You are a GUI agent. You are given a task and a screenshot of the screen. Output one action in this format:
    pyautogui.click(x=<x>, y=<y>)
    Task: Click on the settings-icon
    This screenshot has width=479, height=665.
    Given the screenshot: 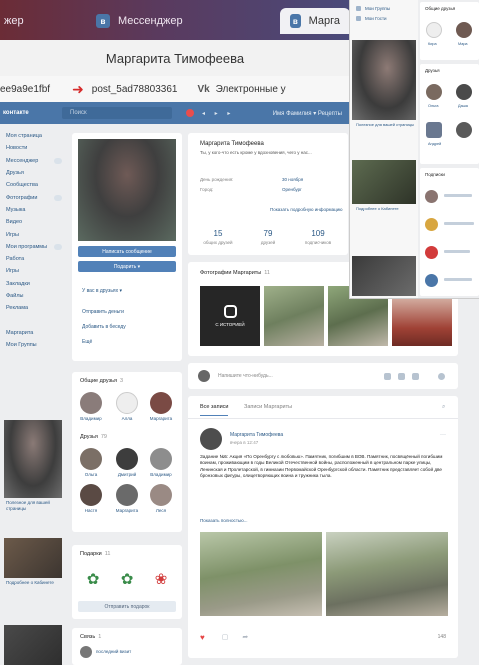 What is the action you would take?
    pyautogui.click(x=441, y=376)
    